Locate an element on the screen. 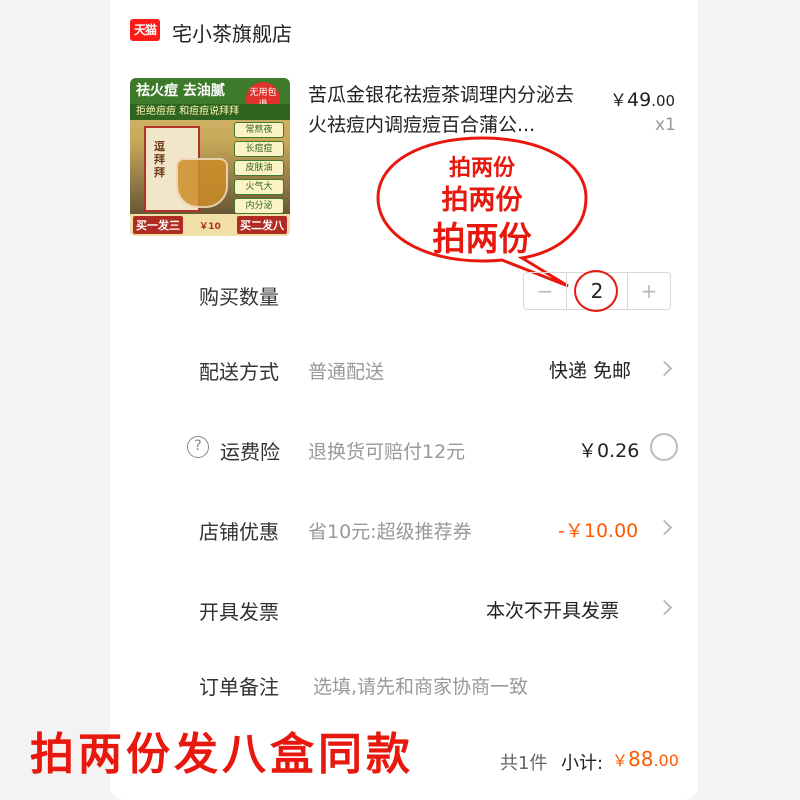 The width and height of the screenshot is (800, 800). delivery-option: 快递 免邮 is located at coordinates (590, 369).